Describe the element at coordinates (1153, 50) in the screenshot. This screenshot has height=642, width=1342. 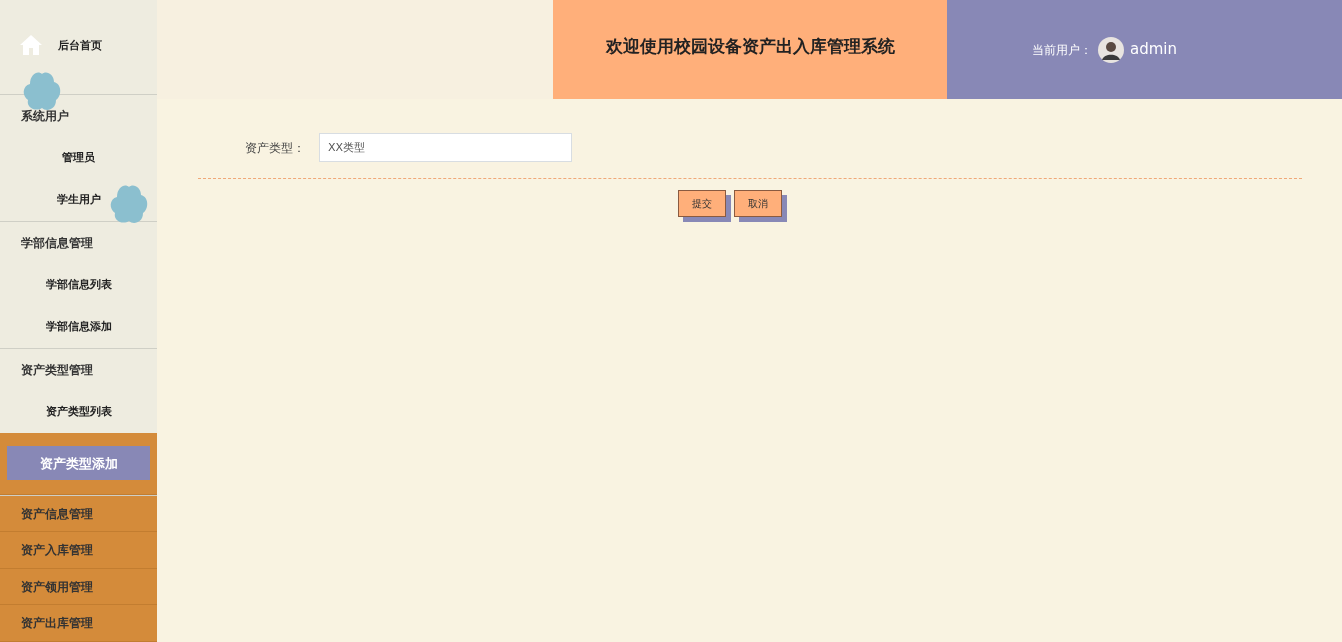
I see `username: admin` at that location.